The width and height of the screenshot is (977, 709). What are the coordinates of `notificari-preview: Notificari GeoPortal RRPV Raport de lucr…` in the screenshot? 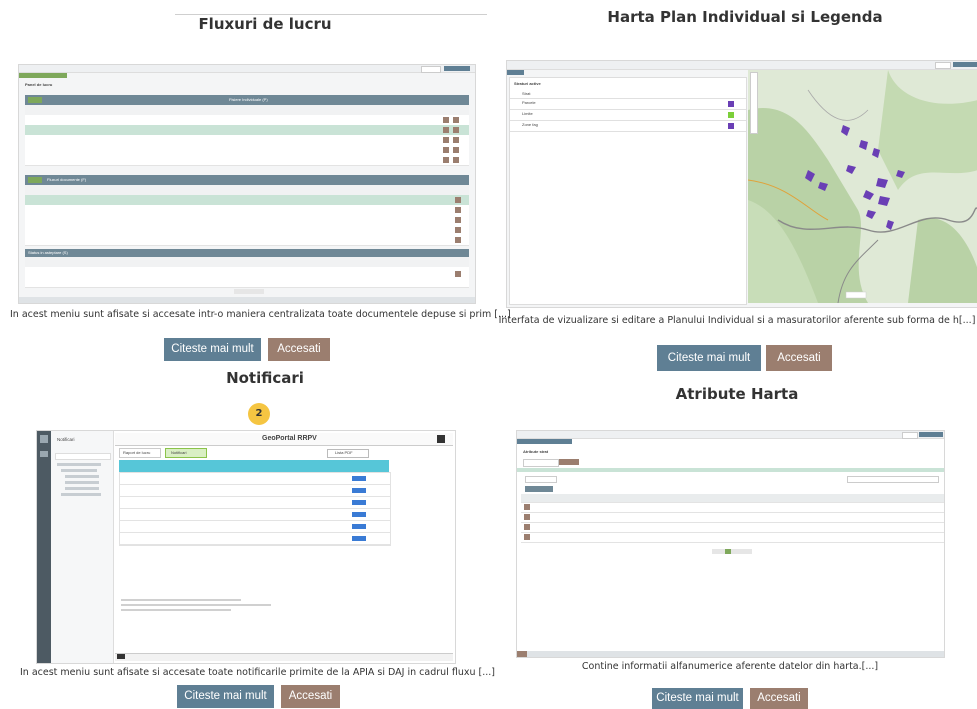 It's located at (246, 547).